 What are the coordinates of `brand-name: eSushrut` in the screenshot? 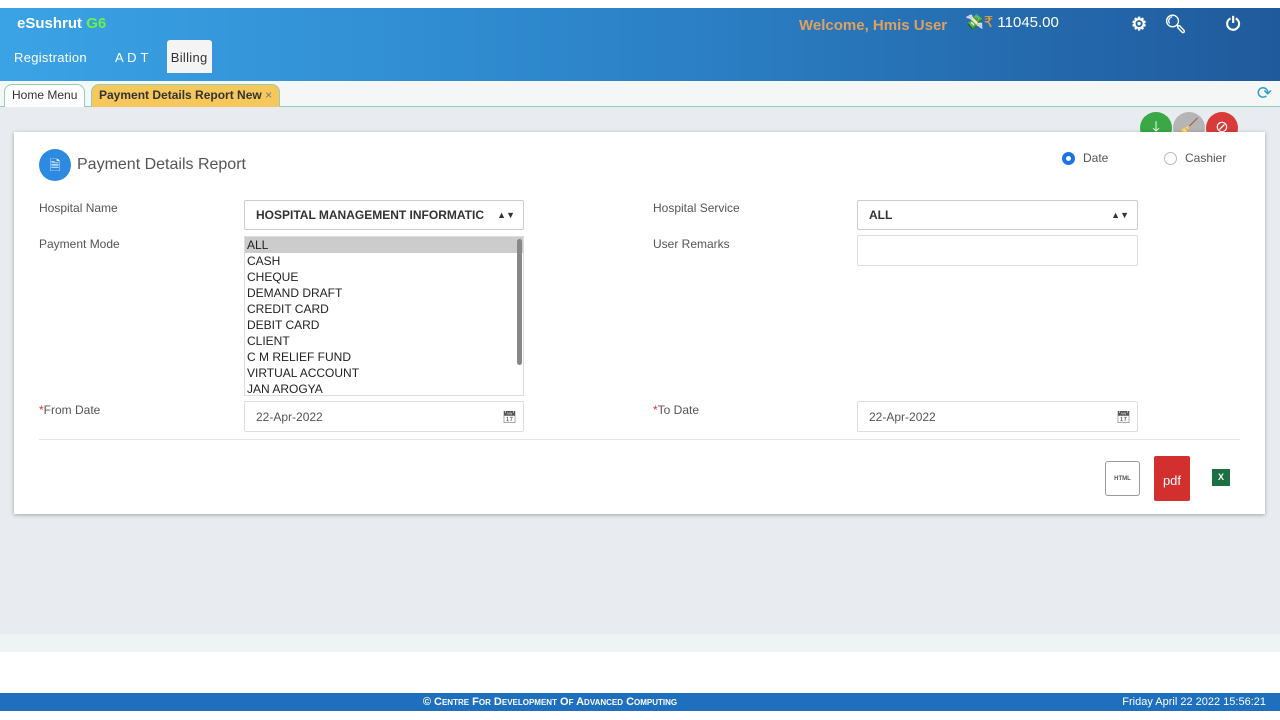 It's located at (50, 23).